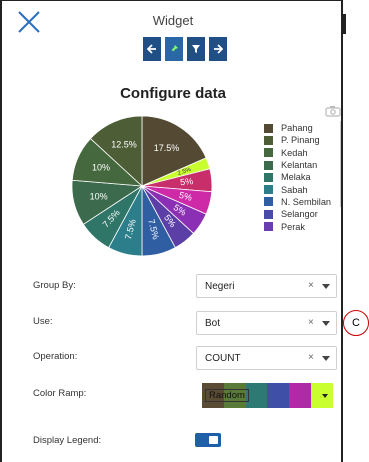 This screenshot has height=462, width=369. I want to click on legend-item: Selangor, so click(297, 214).